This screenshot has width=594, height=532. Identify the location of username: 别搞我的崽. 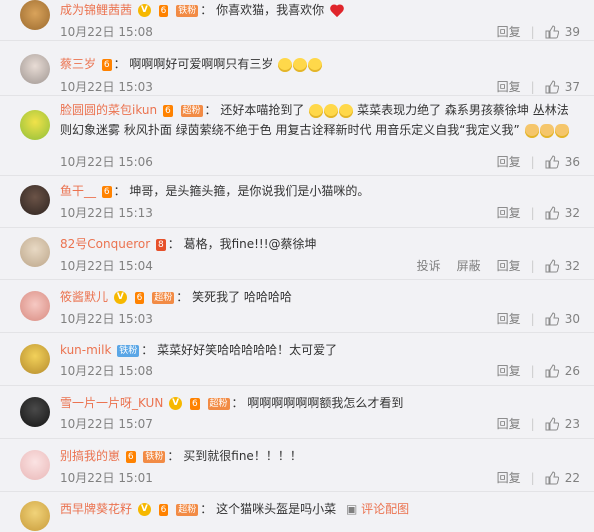
(90, 456).